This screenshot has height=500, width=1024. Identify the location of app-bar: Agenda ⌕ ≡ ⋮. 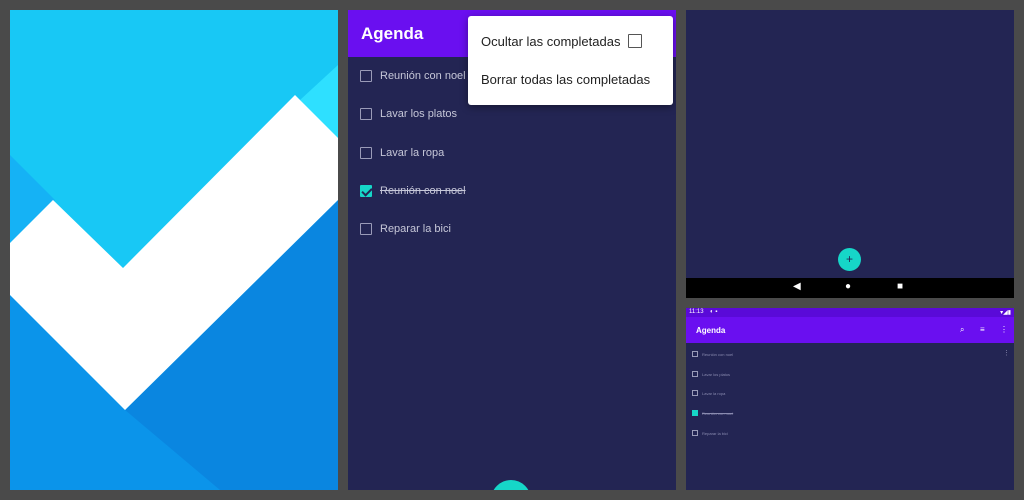
(850, 330).